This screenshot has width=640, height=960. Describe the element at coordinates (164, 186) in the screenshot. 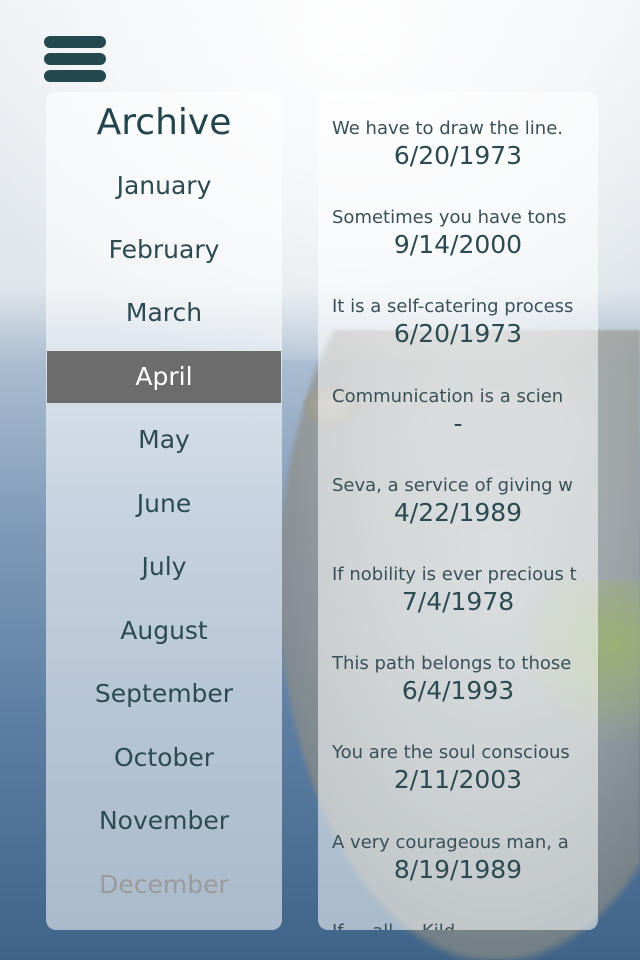

I see `month-item-january: January` at that location.